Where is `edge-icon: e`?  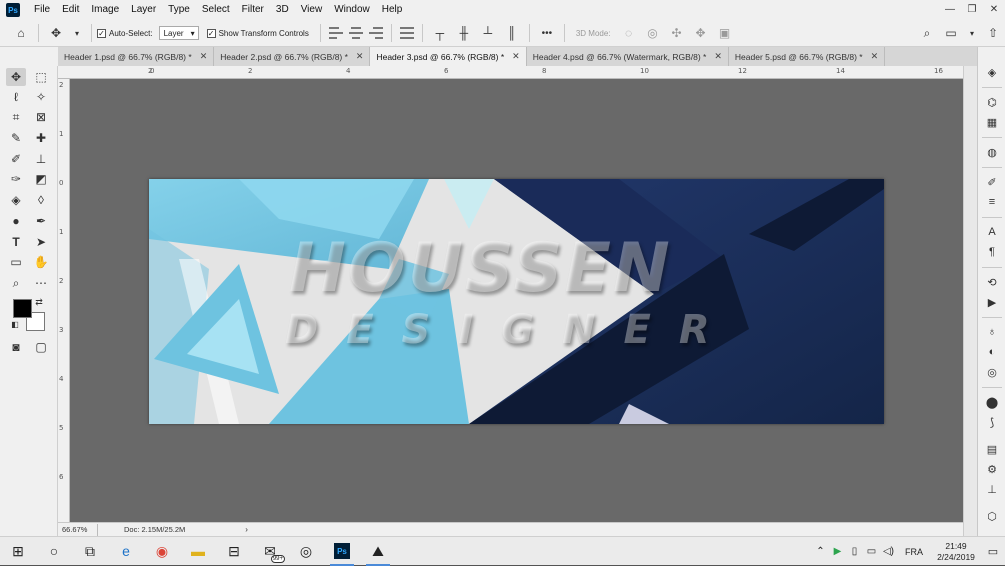 edge-icon: e is located at coordinates (126, 551).